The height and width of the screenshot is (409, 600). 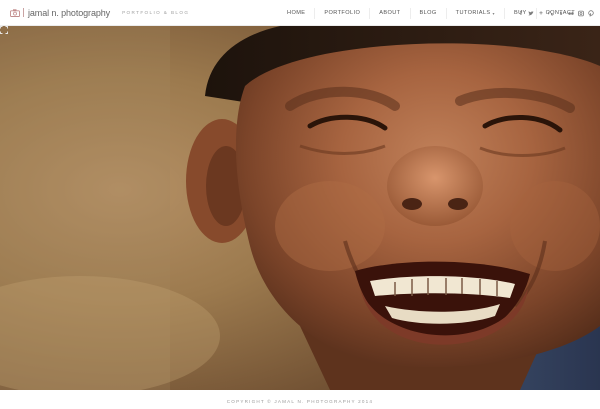 What do you see at coordinates (493, 13) in the screenshot?
I see `chevron-down-icon: ▾` at bounding box center [493, 13].